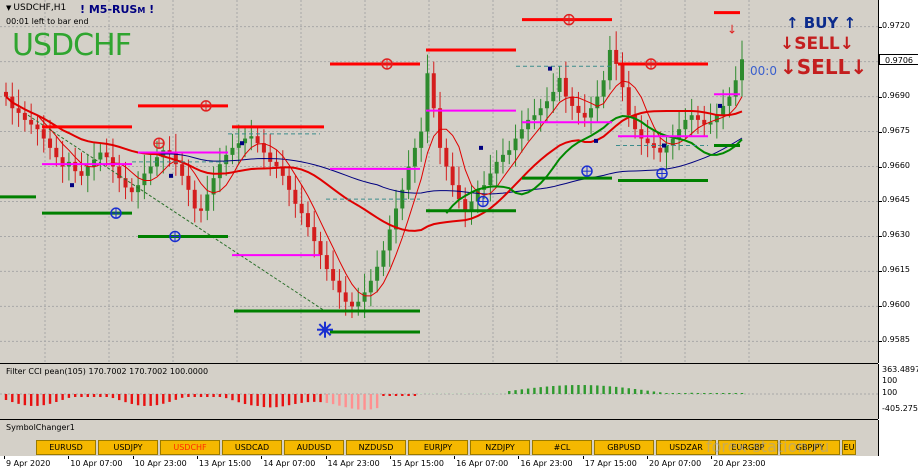 Image resolution: width=918 pixels, height=475 pixels. I want to click on time-tick-label: 17 Apr 15:00, so click(610, 463).